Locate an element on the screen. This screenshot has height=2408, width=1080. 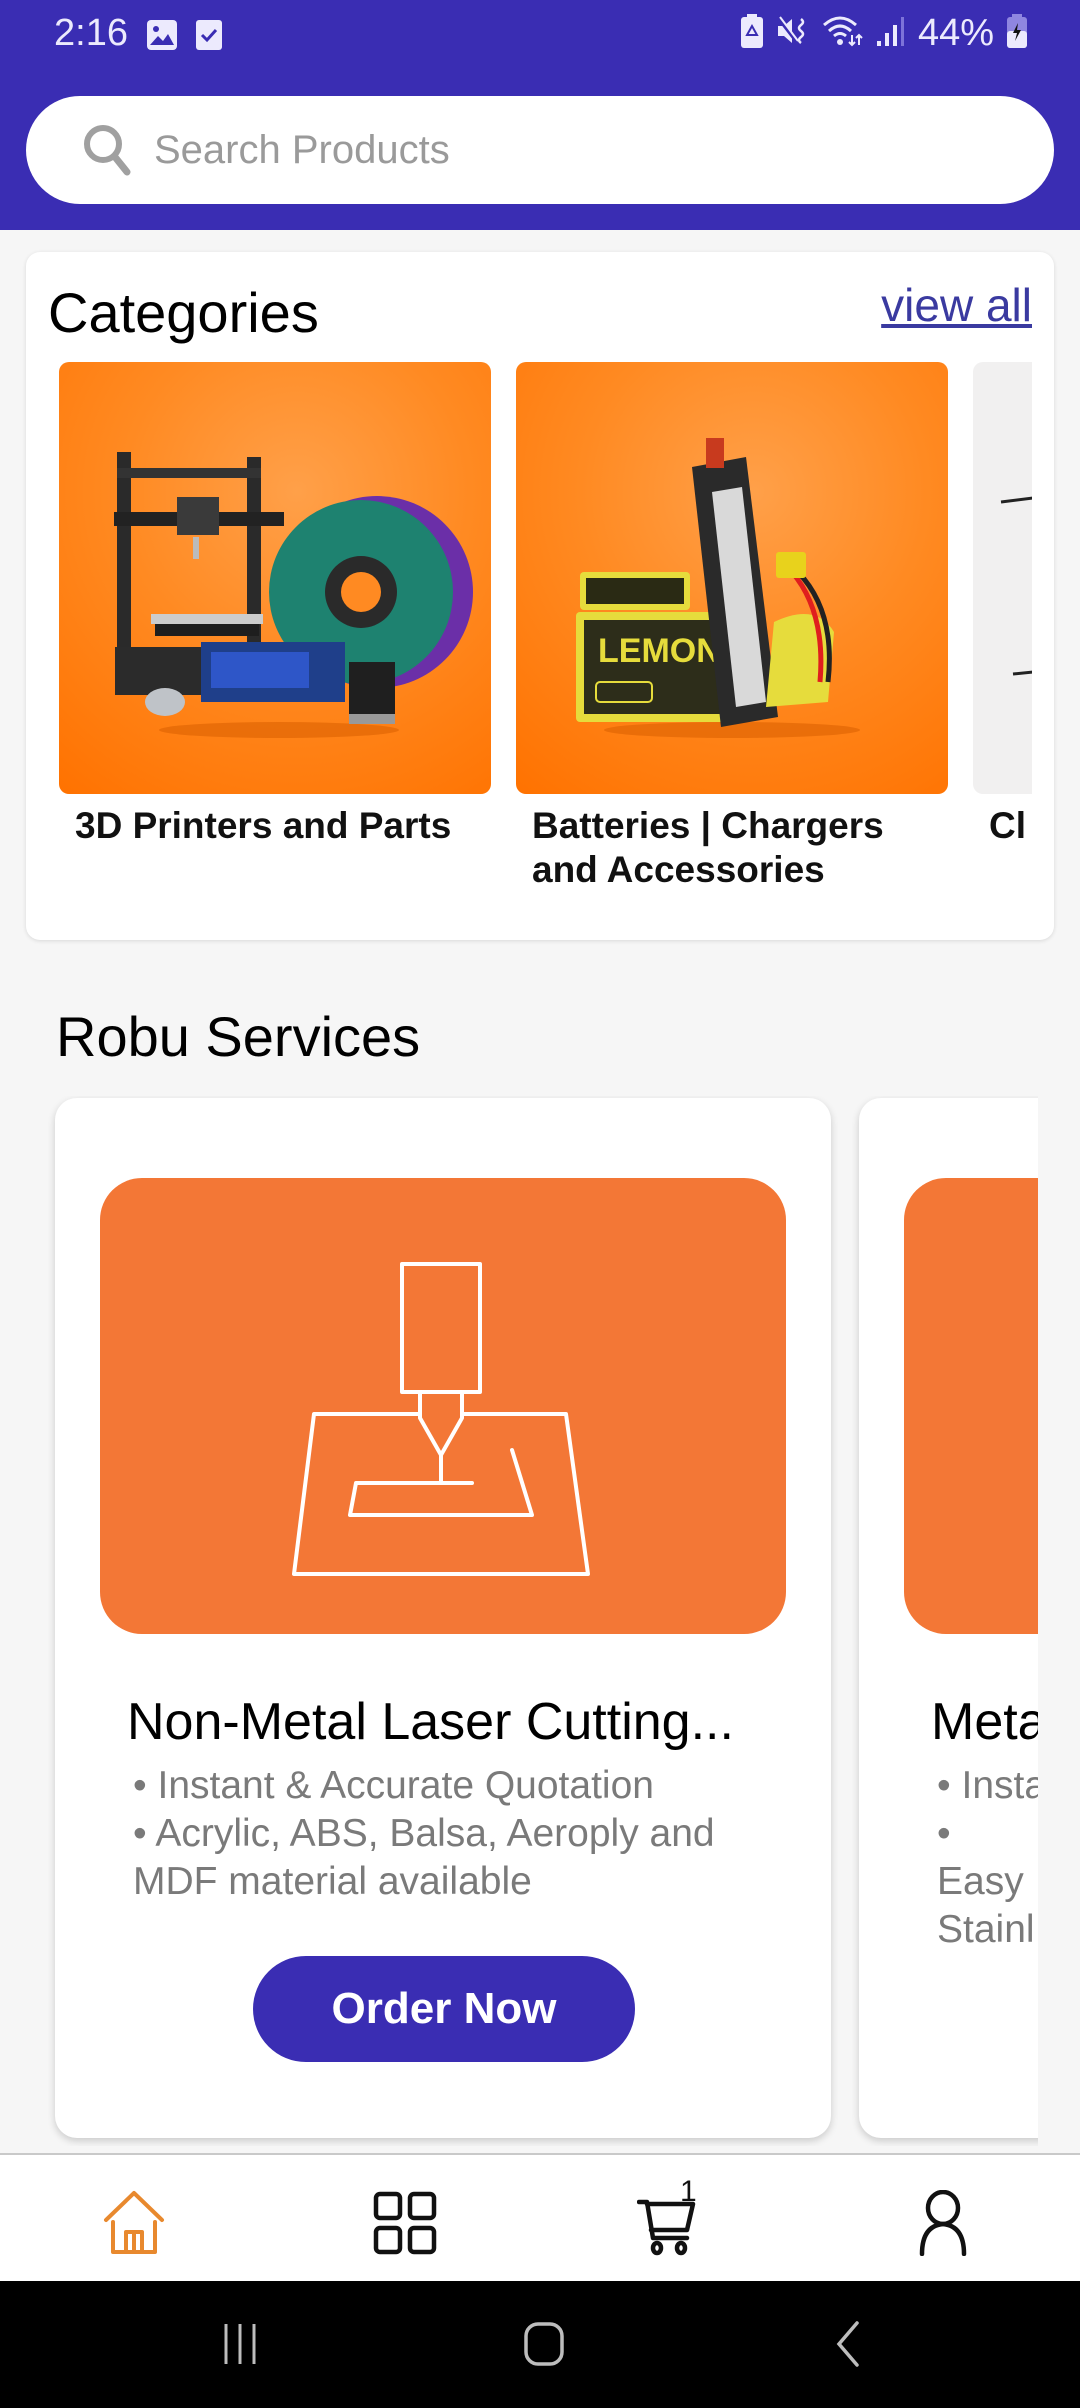
order-now-button: Order Now is located at coordinates (444, 2009).